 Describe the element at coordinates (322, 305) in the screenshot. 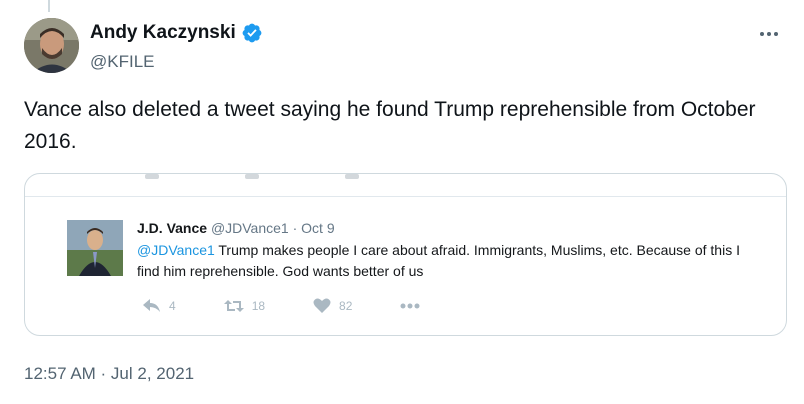

I see `heart-icon` at that location.